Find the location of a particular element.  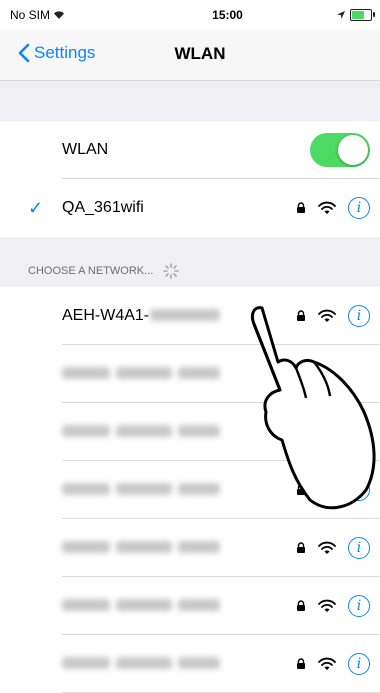

status-bar: No SIM 15:00 is located at coordinates (192, 15).